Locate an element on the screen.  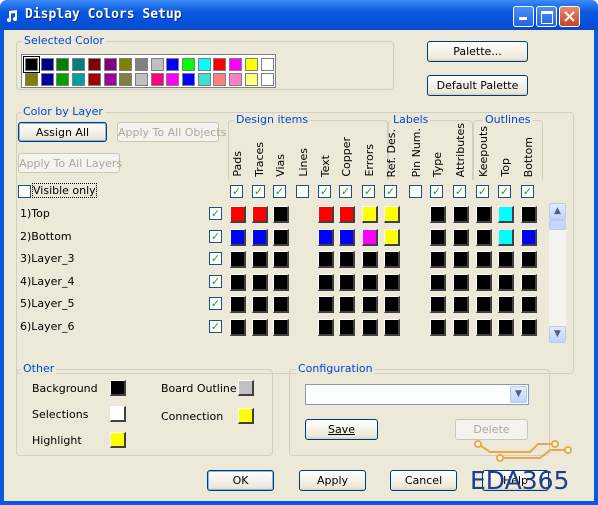
background-swatch is located at coordinates (118, 388).